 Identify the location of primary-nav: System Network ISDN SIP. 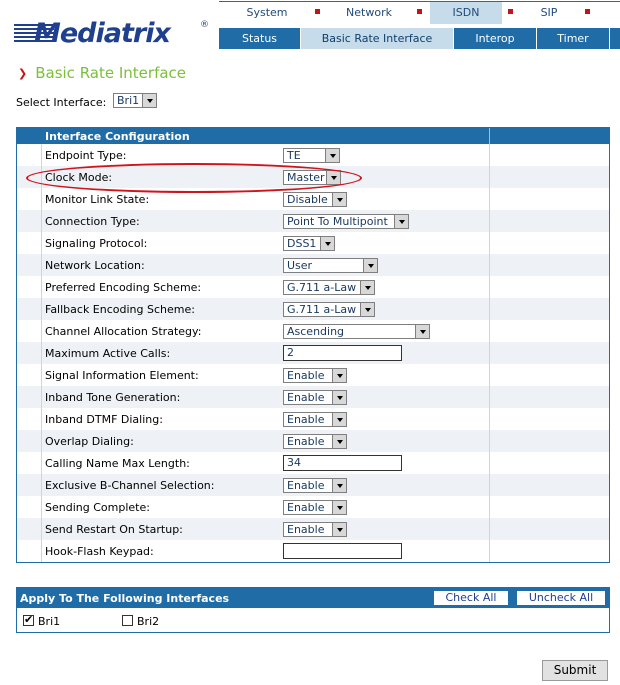
(419, 12).